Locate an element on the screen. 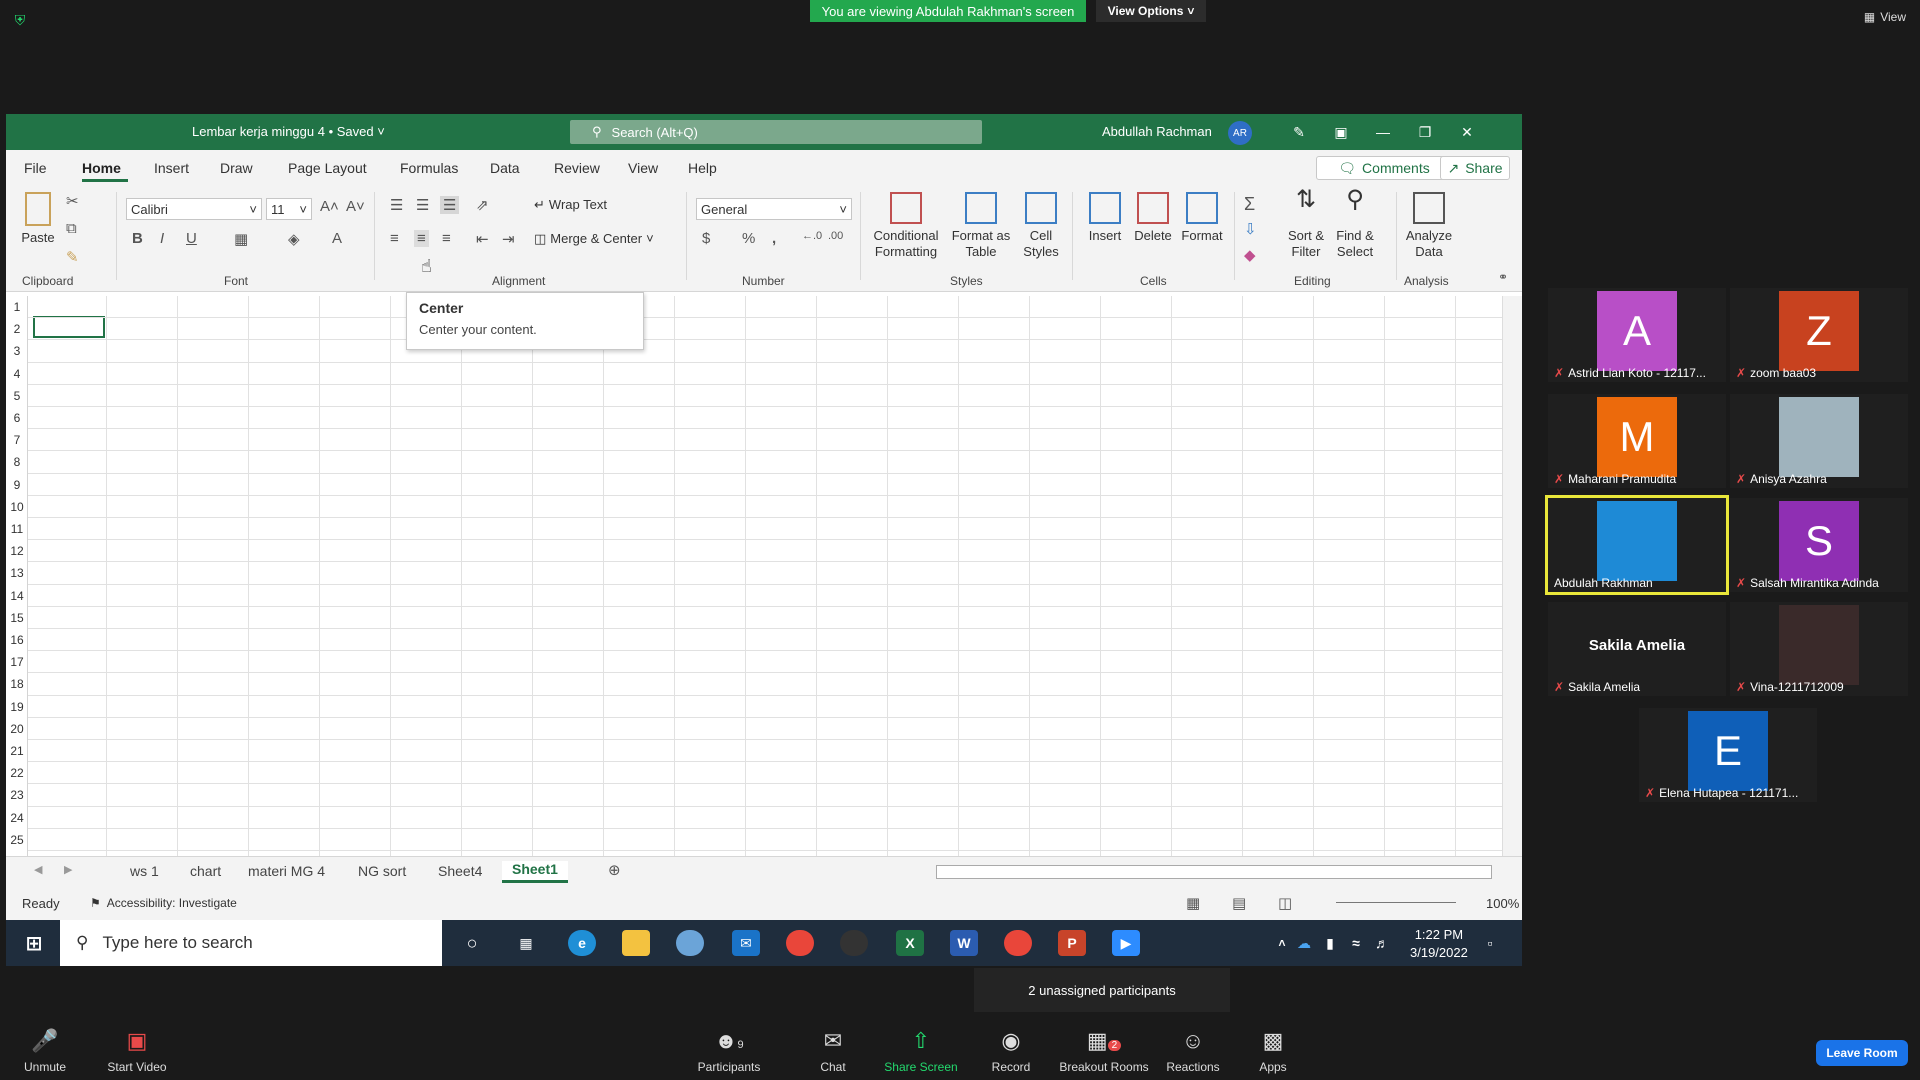 This screenshot has width=1920, height=1080. participant-tile: M ✗ Maharani Pramudita is located at coordinates (1637, 441).